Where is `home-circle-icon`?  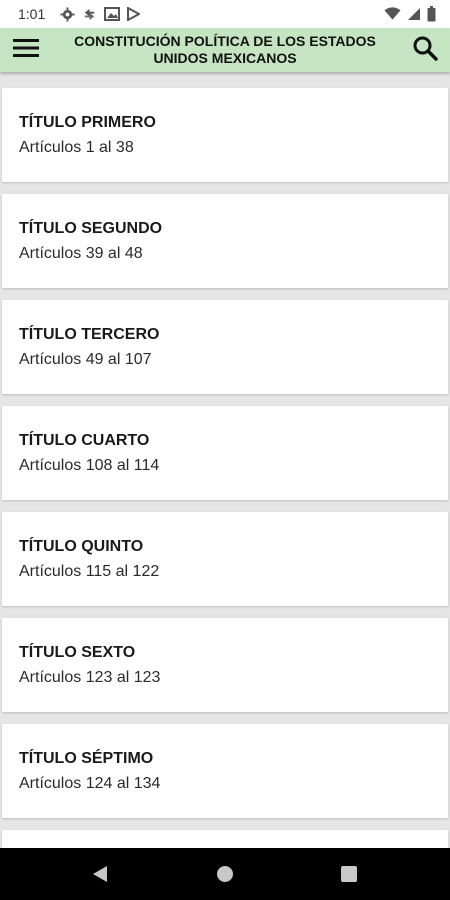
home-circle-icon is located at coordinates (225, 876).